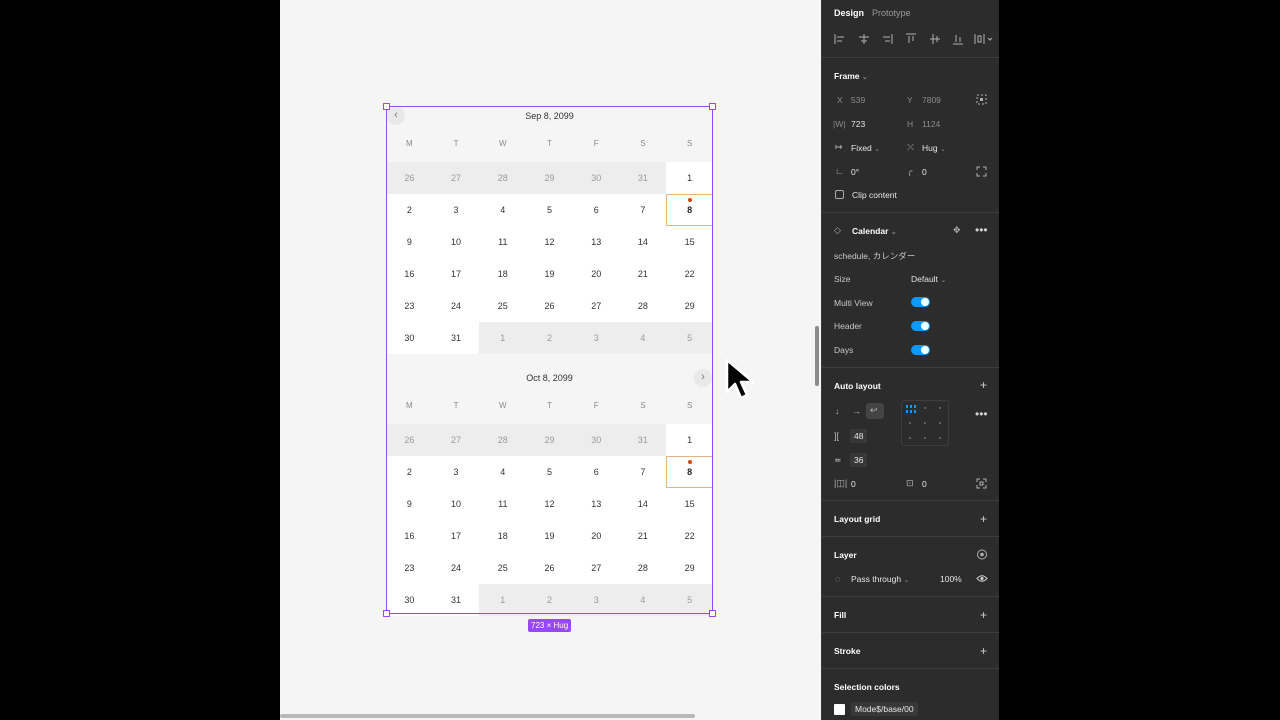 This screenshot has width=1280, height=720. Describe the element at coordinates (865, 148) in the screenshot. I see `width-mode-select: Fixed ⌄` at that location.